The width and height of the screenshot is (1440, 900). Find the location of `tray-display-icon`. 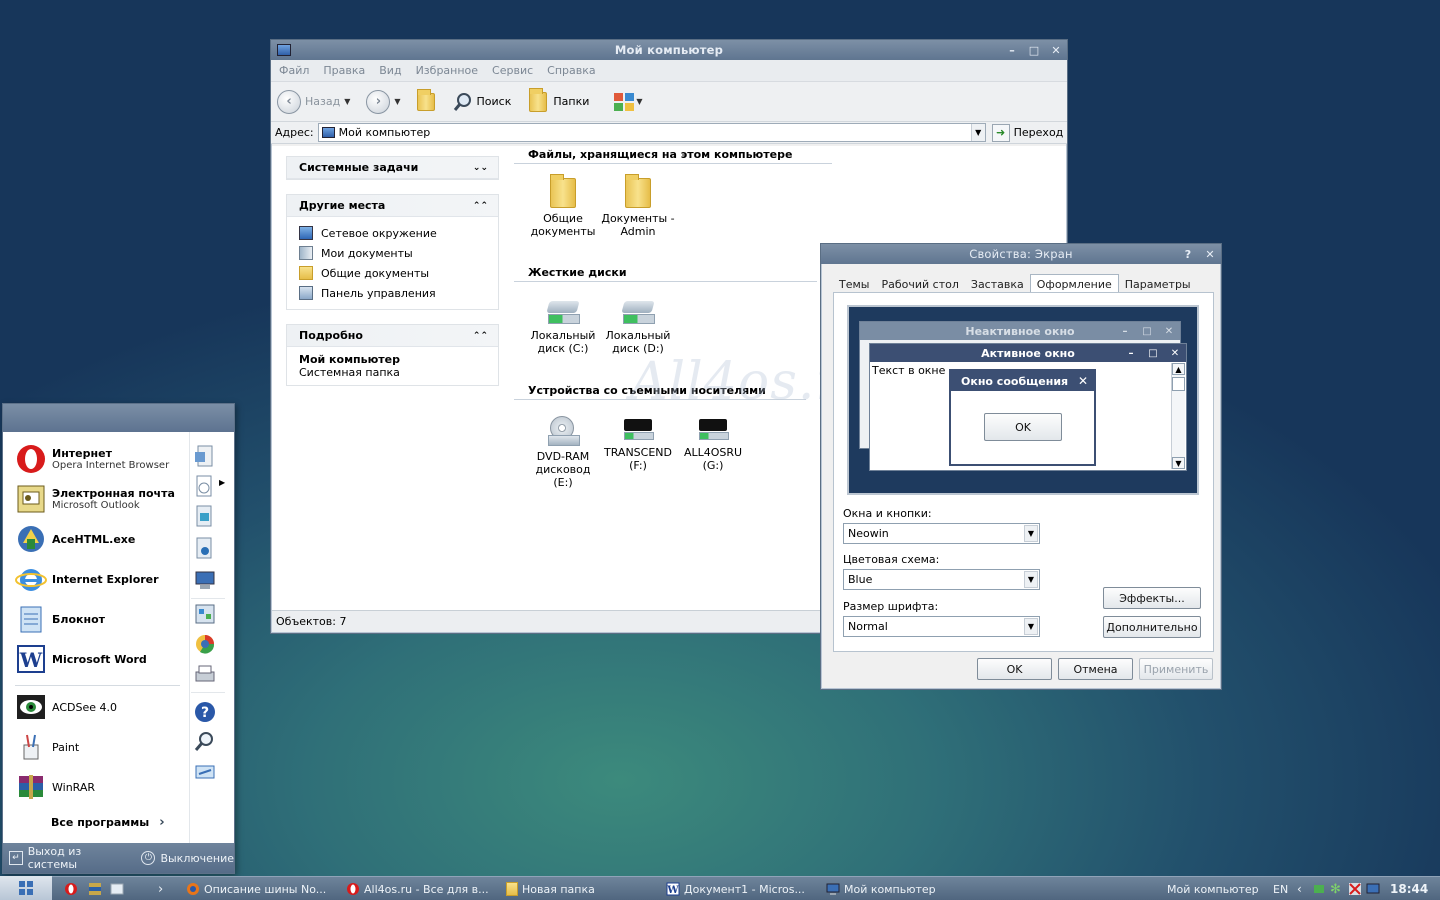

tray-display-icon is located at coordinates (1373, 889).